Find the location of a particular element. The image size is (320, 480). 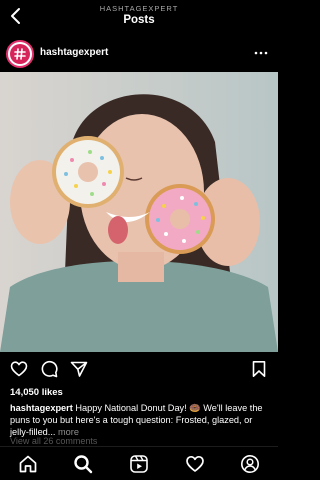

bottom-tab-bar is located at coordinates (139, 463).